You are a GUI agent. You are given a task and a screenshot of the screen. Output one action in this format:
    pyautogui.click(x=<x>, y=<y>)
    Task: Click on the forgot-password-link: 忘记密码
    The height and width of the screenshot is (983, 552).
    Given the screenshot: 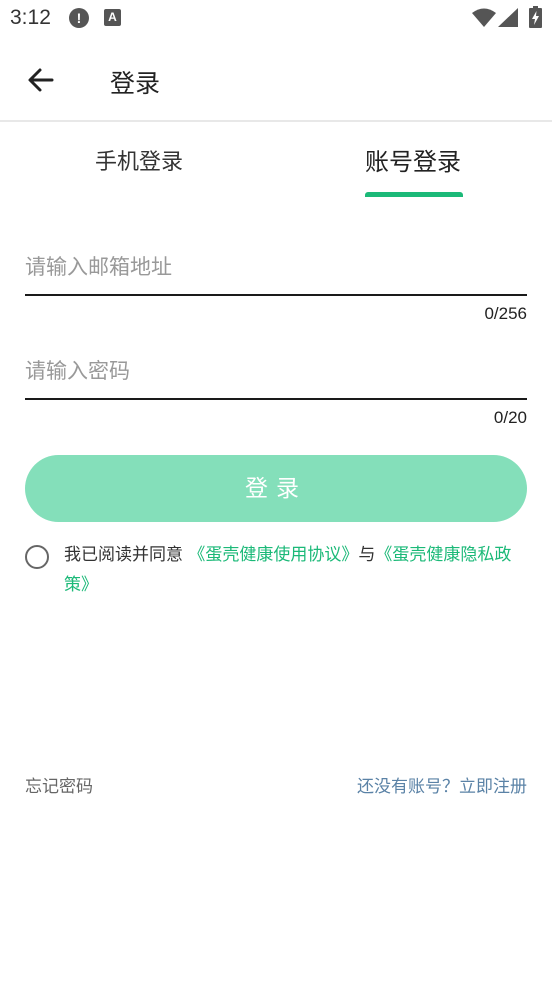 What is the action you would take?
    pyautogui.click(x=59, y=784)
    